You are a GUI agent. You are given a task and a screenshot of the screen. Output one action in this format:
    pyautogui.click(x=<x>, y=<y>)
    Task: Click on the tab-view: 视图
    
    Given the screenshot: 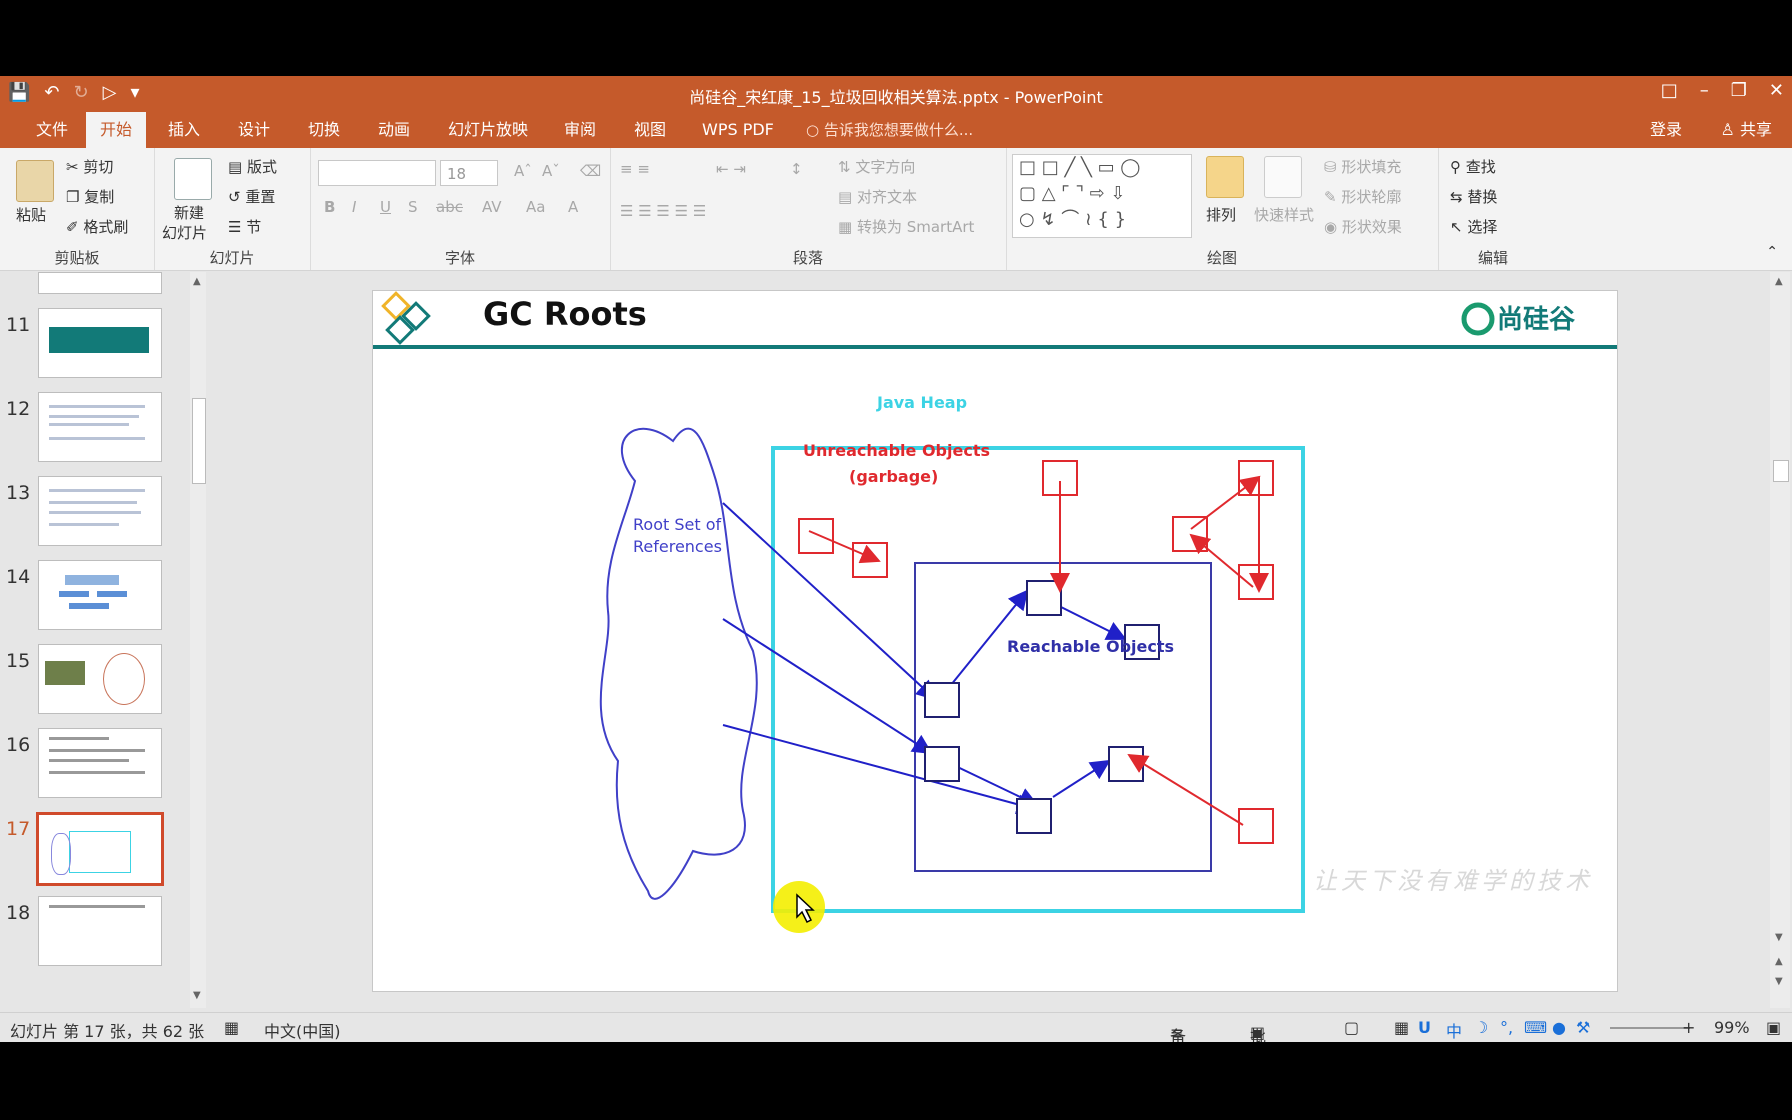 What is the action you would take?
    pyautogui.click(x=650, y=130)
    